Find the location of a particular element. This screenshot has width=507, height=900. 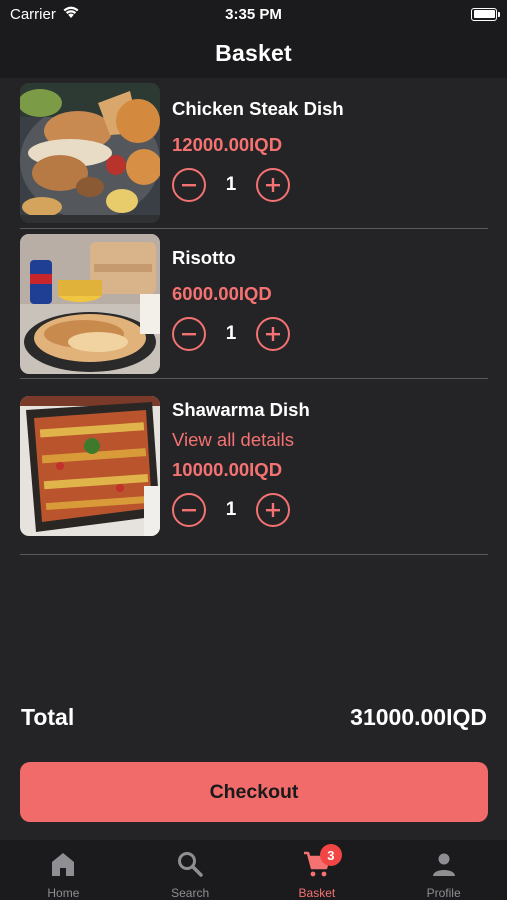

item-info: Chicken Steak Dish 12000.00IQD 1 is located at coordinates (258, 141).